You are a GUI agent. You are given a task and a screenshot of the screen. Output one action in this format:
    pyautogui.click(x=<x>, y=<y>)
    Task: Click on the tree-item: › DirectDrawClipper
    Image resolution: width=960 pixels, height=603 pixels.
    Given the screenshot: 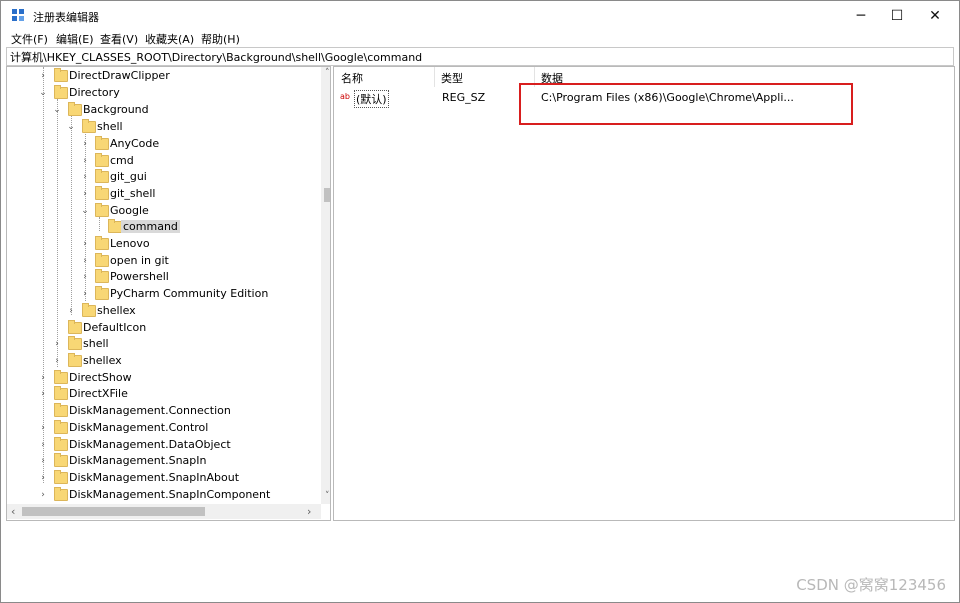 What is the action you would take?
    pyautogui.click(x=160, y=76)
    